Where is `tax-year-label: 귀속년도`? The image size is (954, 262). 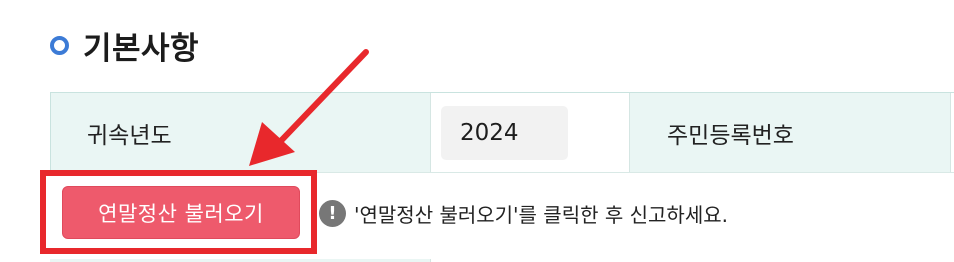 tax-year-label: 귀속년도 is located at coordinates (240, 132).